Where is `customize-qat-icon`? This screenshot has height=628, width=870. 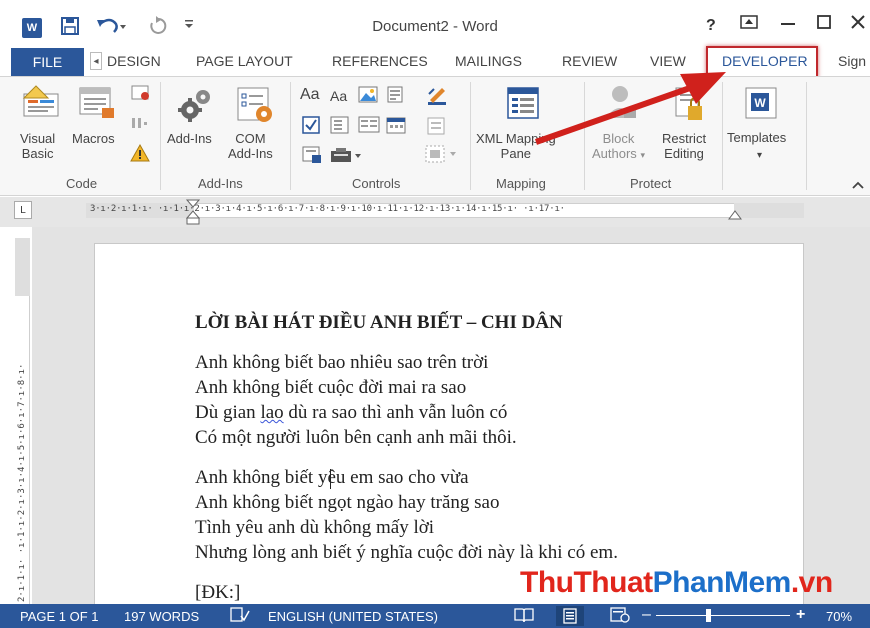
customize-qat-icon is located at coordinates (189, 25).